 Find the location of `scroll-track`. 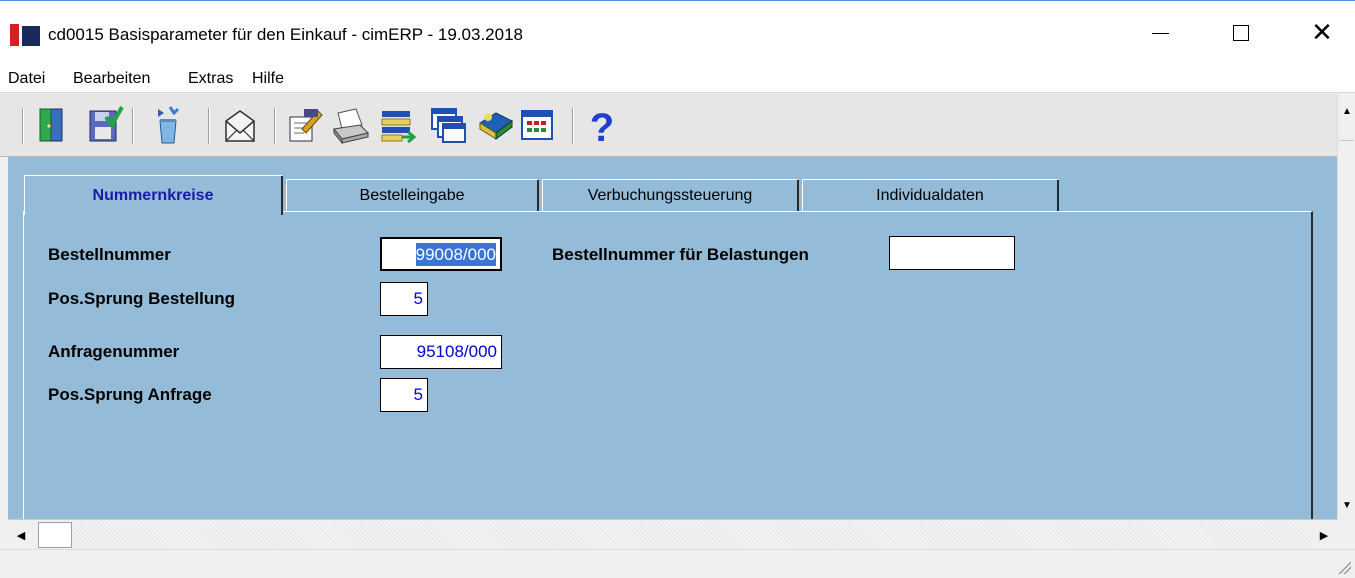

scroll-track is located at coordinates (691, 535).